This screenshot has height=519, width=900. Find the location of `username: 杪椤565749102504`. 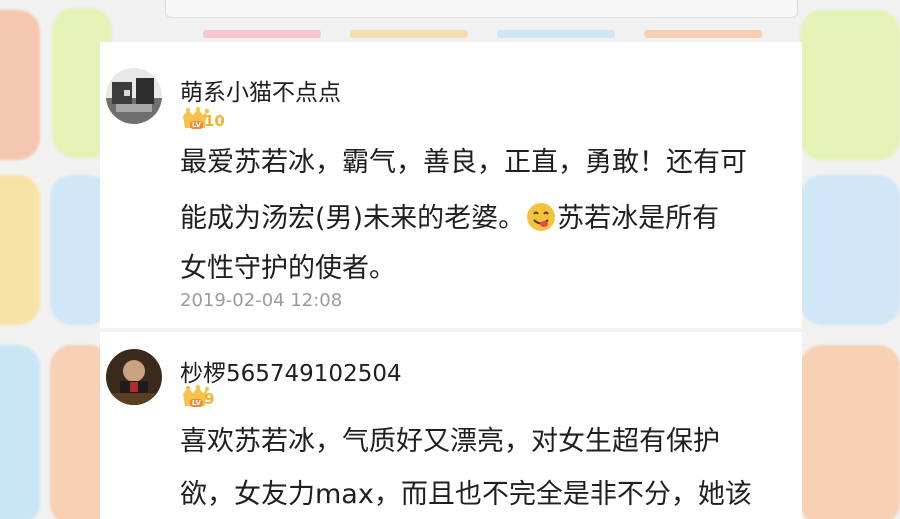

username: 杪椤565749102504 is located at coordinates (291, 371).